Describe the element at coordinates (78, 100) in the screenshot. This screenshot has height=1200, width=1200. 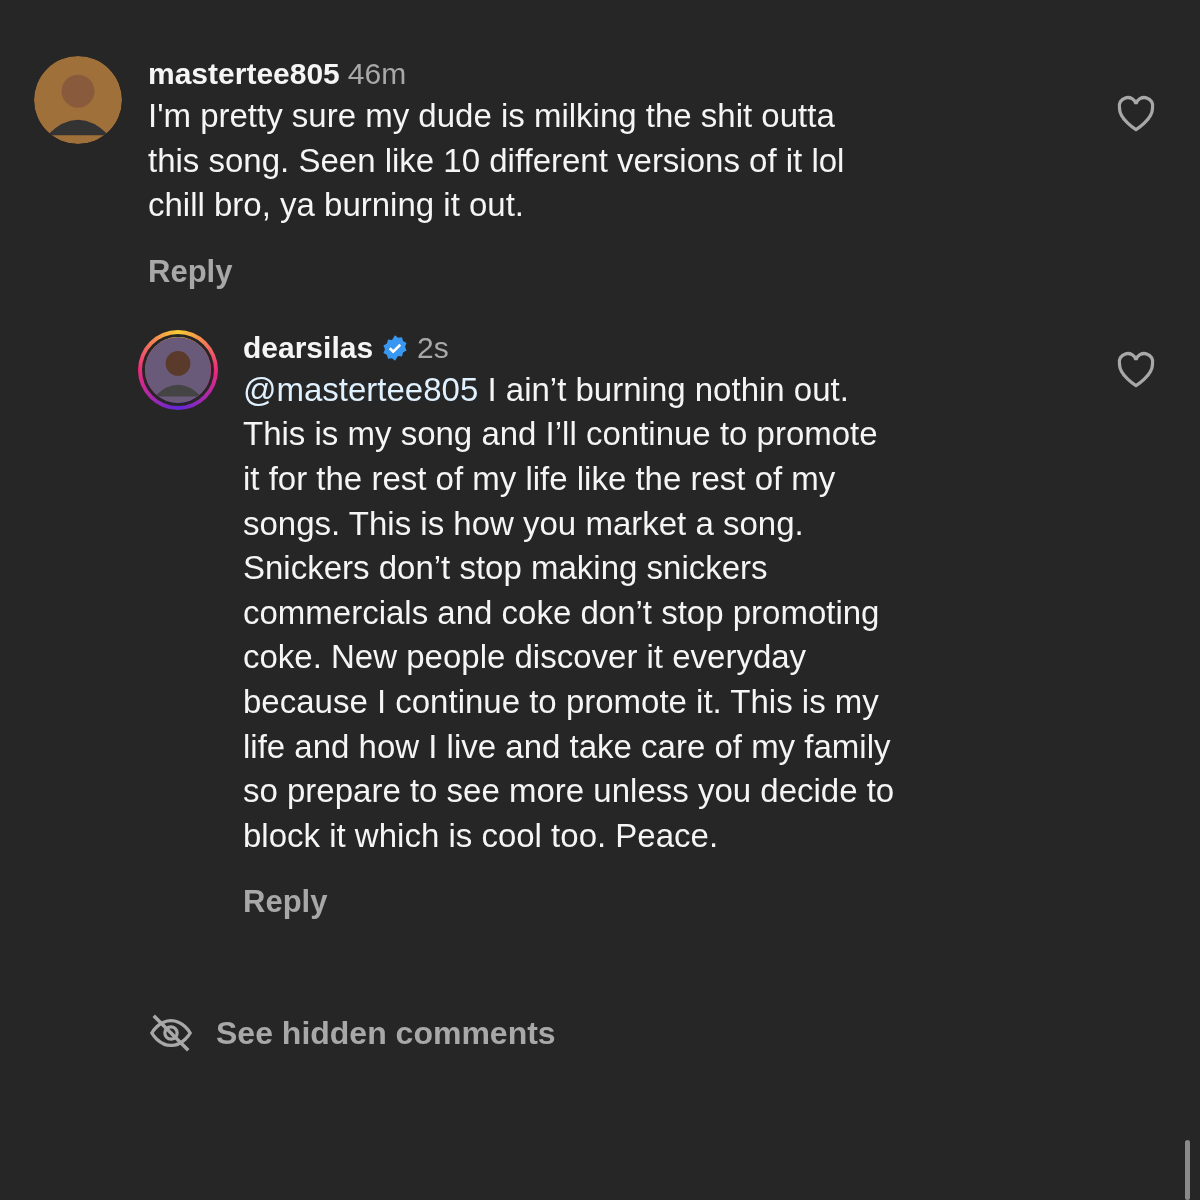
I see `avatar` at that location.